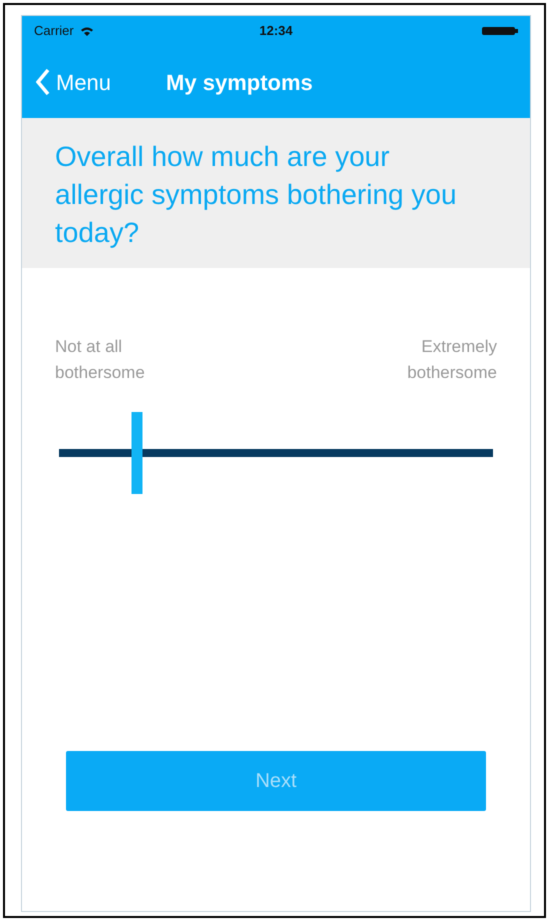 Image resolution: width=549 pixels, height=921 pixels. I want to click on carrier-label: Carrier, so click(54, 31).